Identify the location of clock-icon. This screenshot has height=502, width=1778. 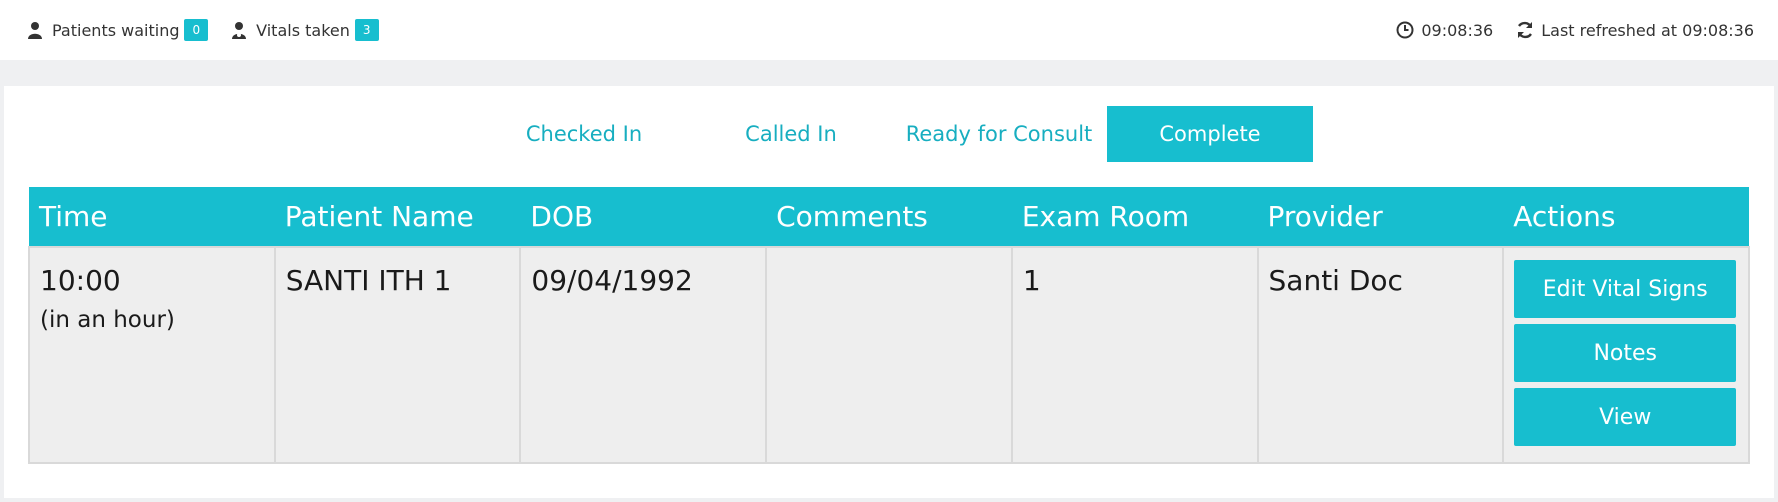
(1405, 30).